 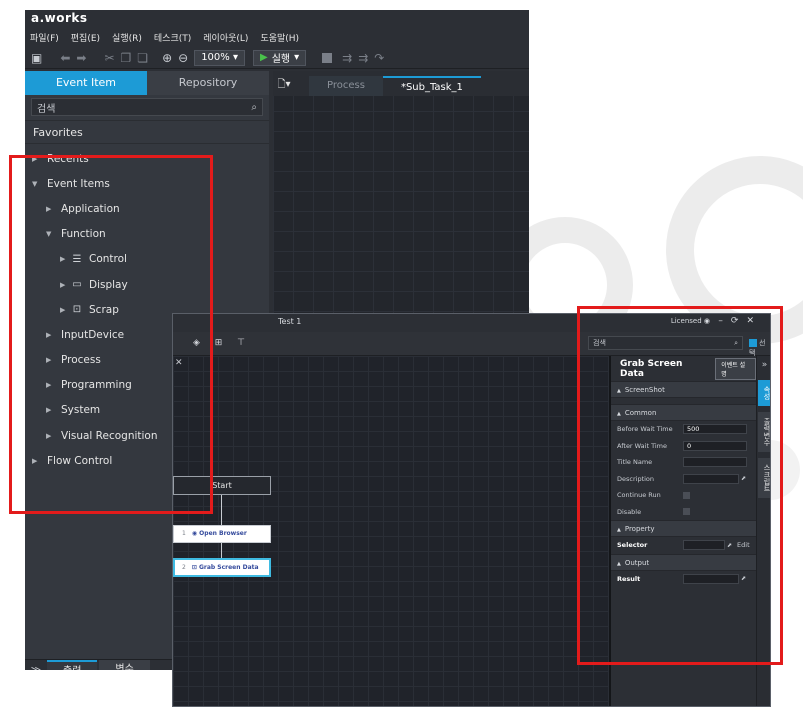 What do you see at coordinates (36, 58) in the screenshot?
I see `save-icon: ▣` at bounding box center [36, 58].